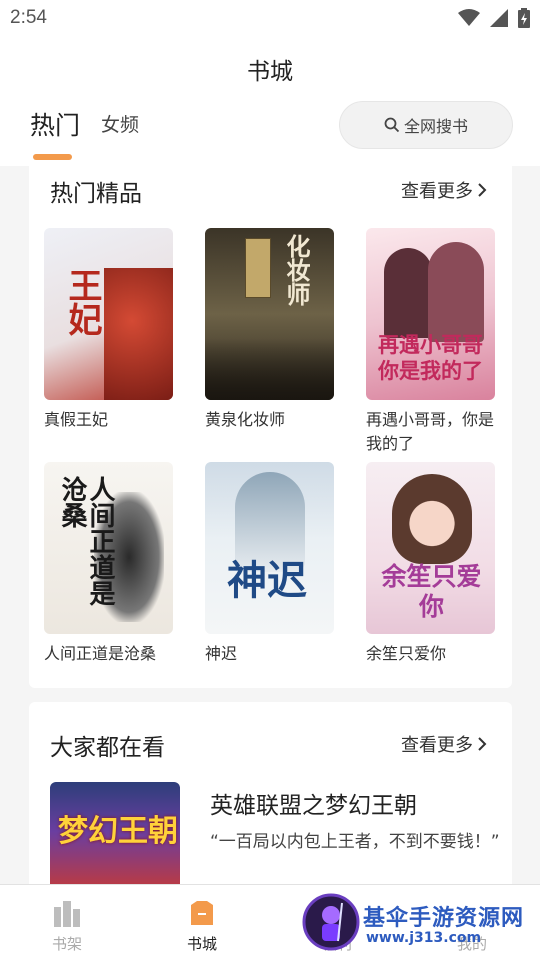  Describe the element at coordinates (469, 17) in the screenshot. I see `wifi-icon` at that location.